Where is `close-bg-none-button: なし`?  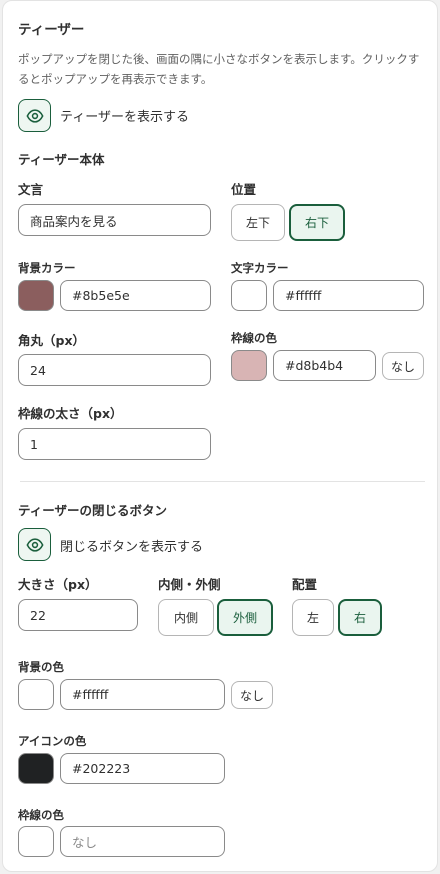 close-bg-none-button: なし is located at coordinates (252, 695).